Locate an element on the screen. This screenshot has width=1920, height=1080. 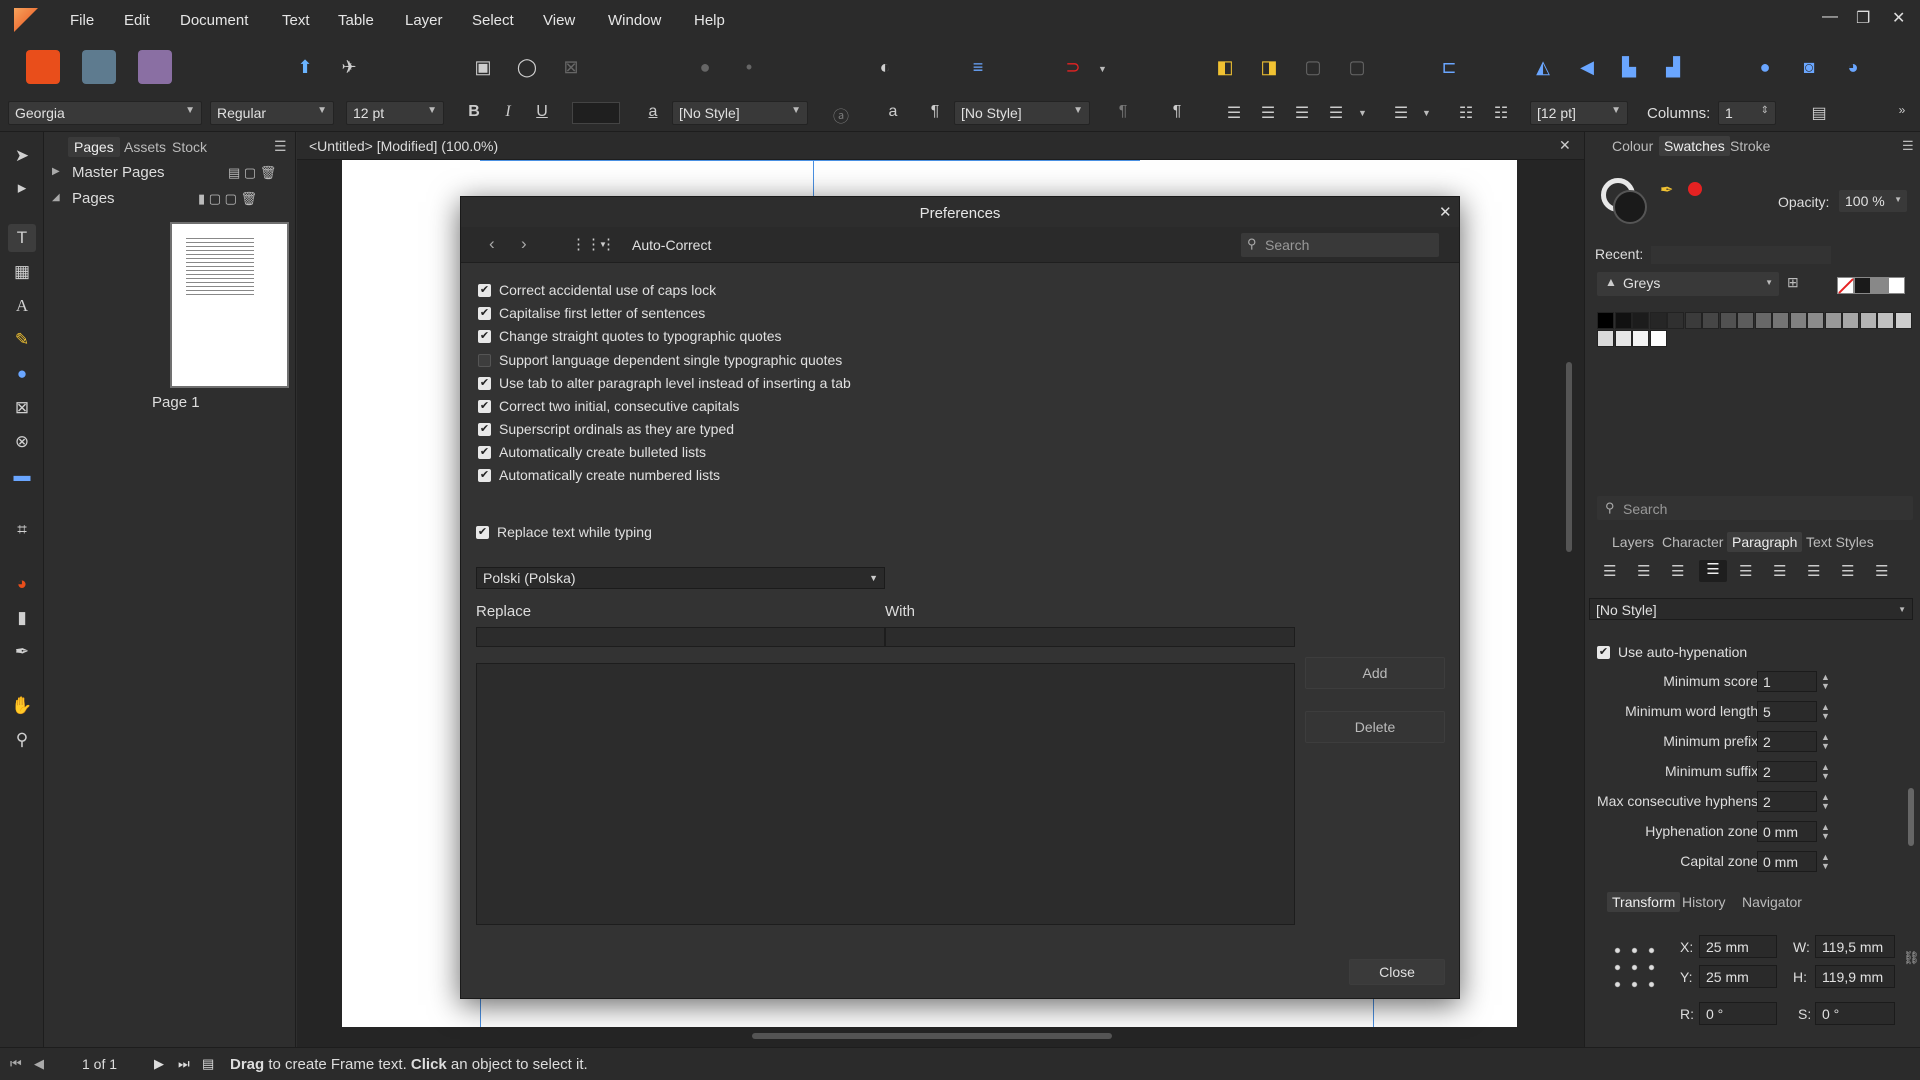
tab-paragraph: Paragraph is located at coordinates (1765, 542).